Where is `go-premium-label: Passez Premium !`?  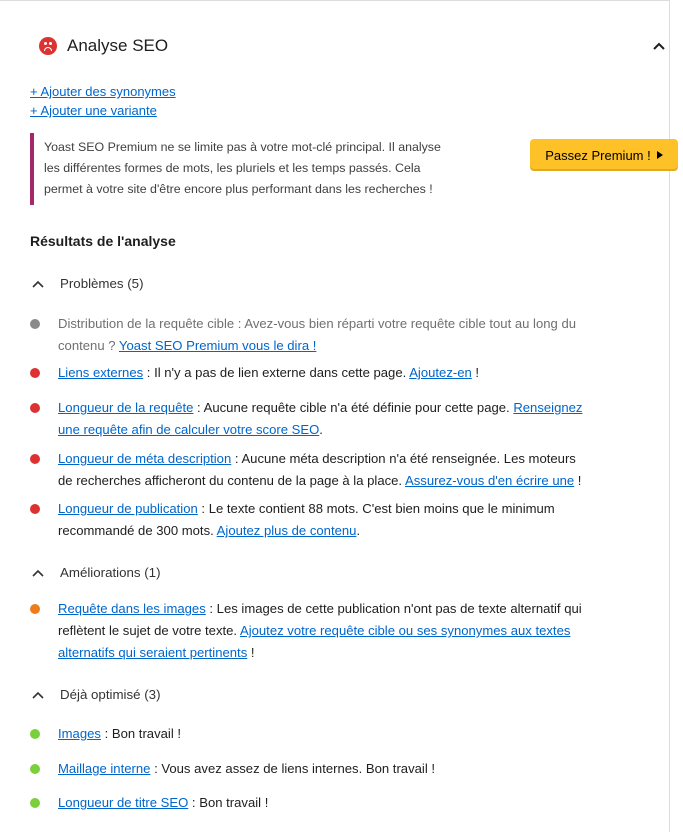 go-premium-label: Passez Premium ! is located at coordinates (598, 155).